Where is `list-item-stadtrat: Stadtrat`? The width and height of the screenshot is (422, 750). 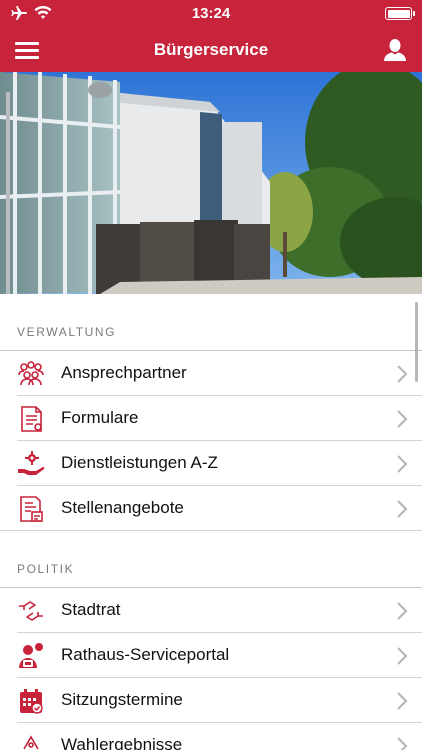
list-item-stadtrat: Stadtrat is located at coordinates (211, 610).